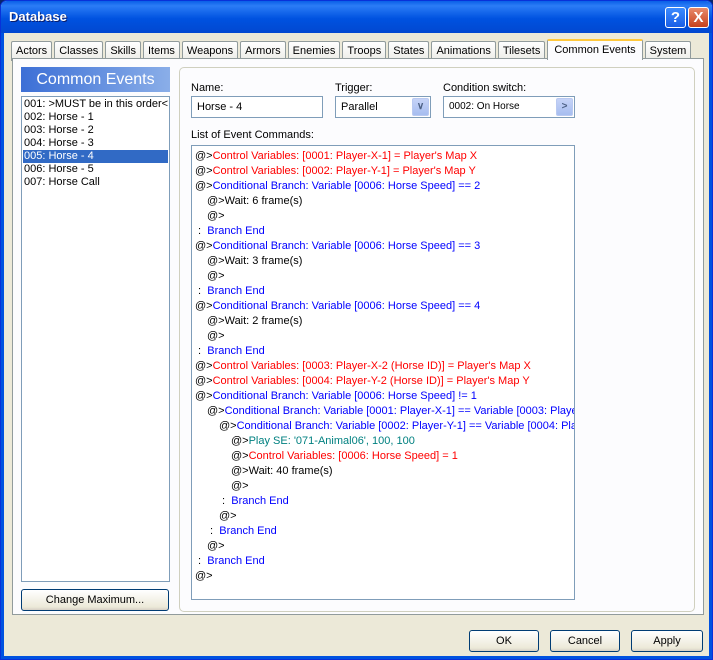 The image size is (713, 660). Describe the element at coordinates (675, 17) in the screenshot. I see `help-button: ?` at that location.